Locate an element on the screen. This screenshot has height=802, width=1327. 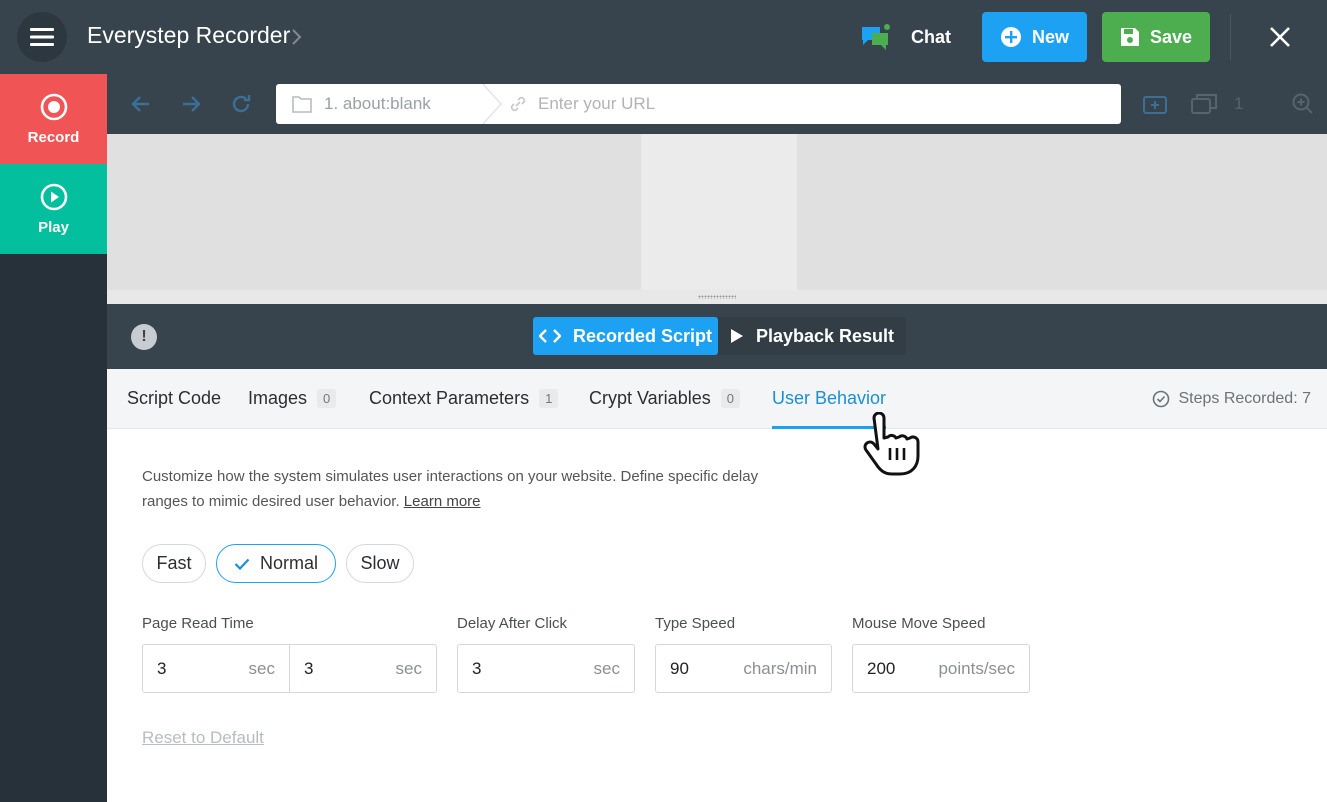
speed-slow-button: Slow is located at coordinates (380, 563).